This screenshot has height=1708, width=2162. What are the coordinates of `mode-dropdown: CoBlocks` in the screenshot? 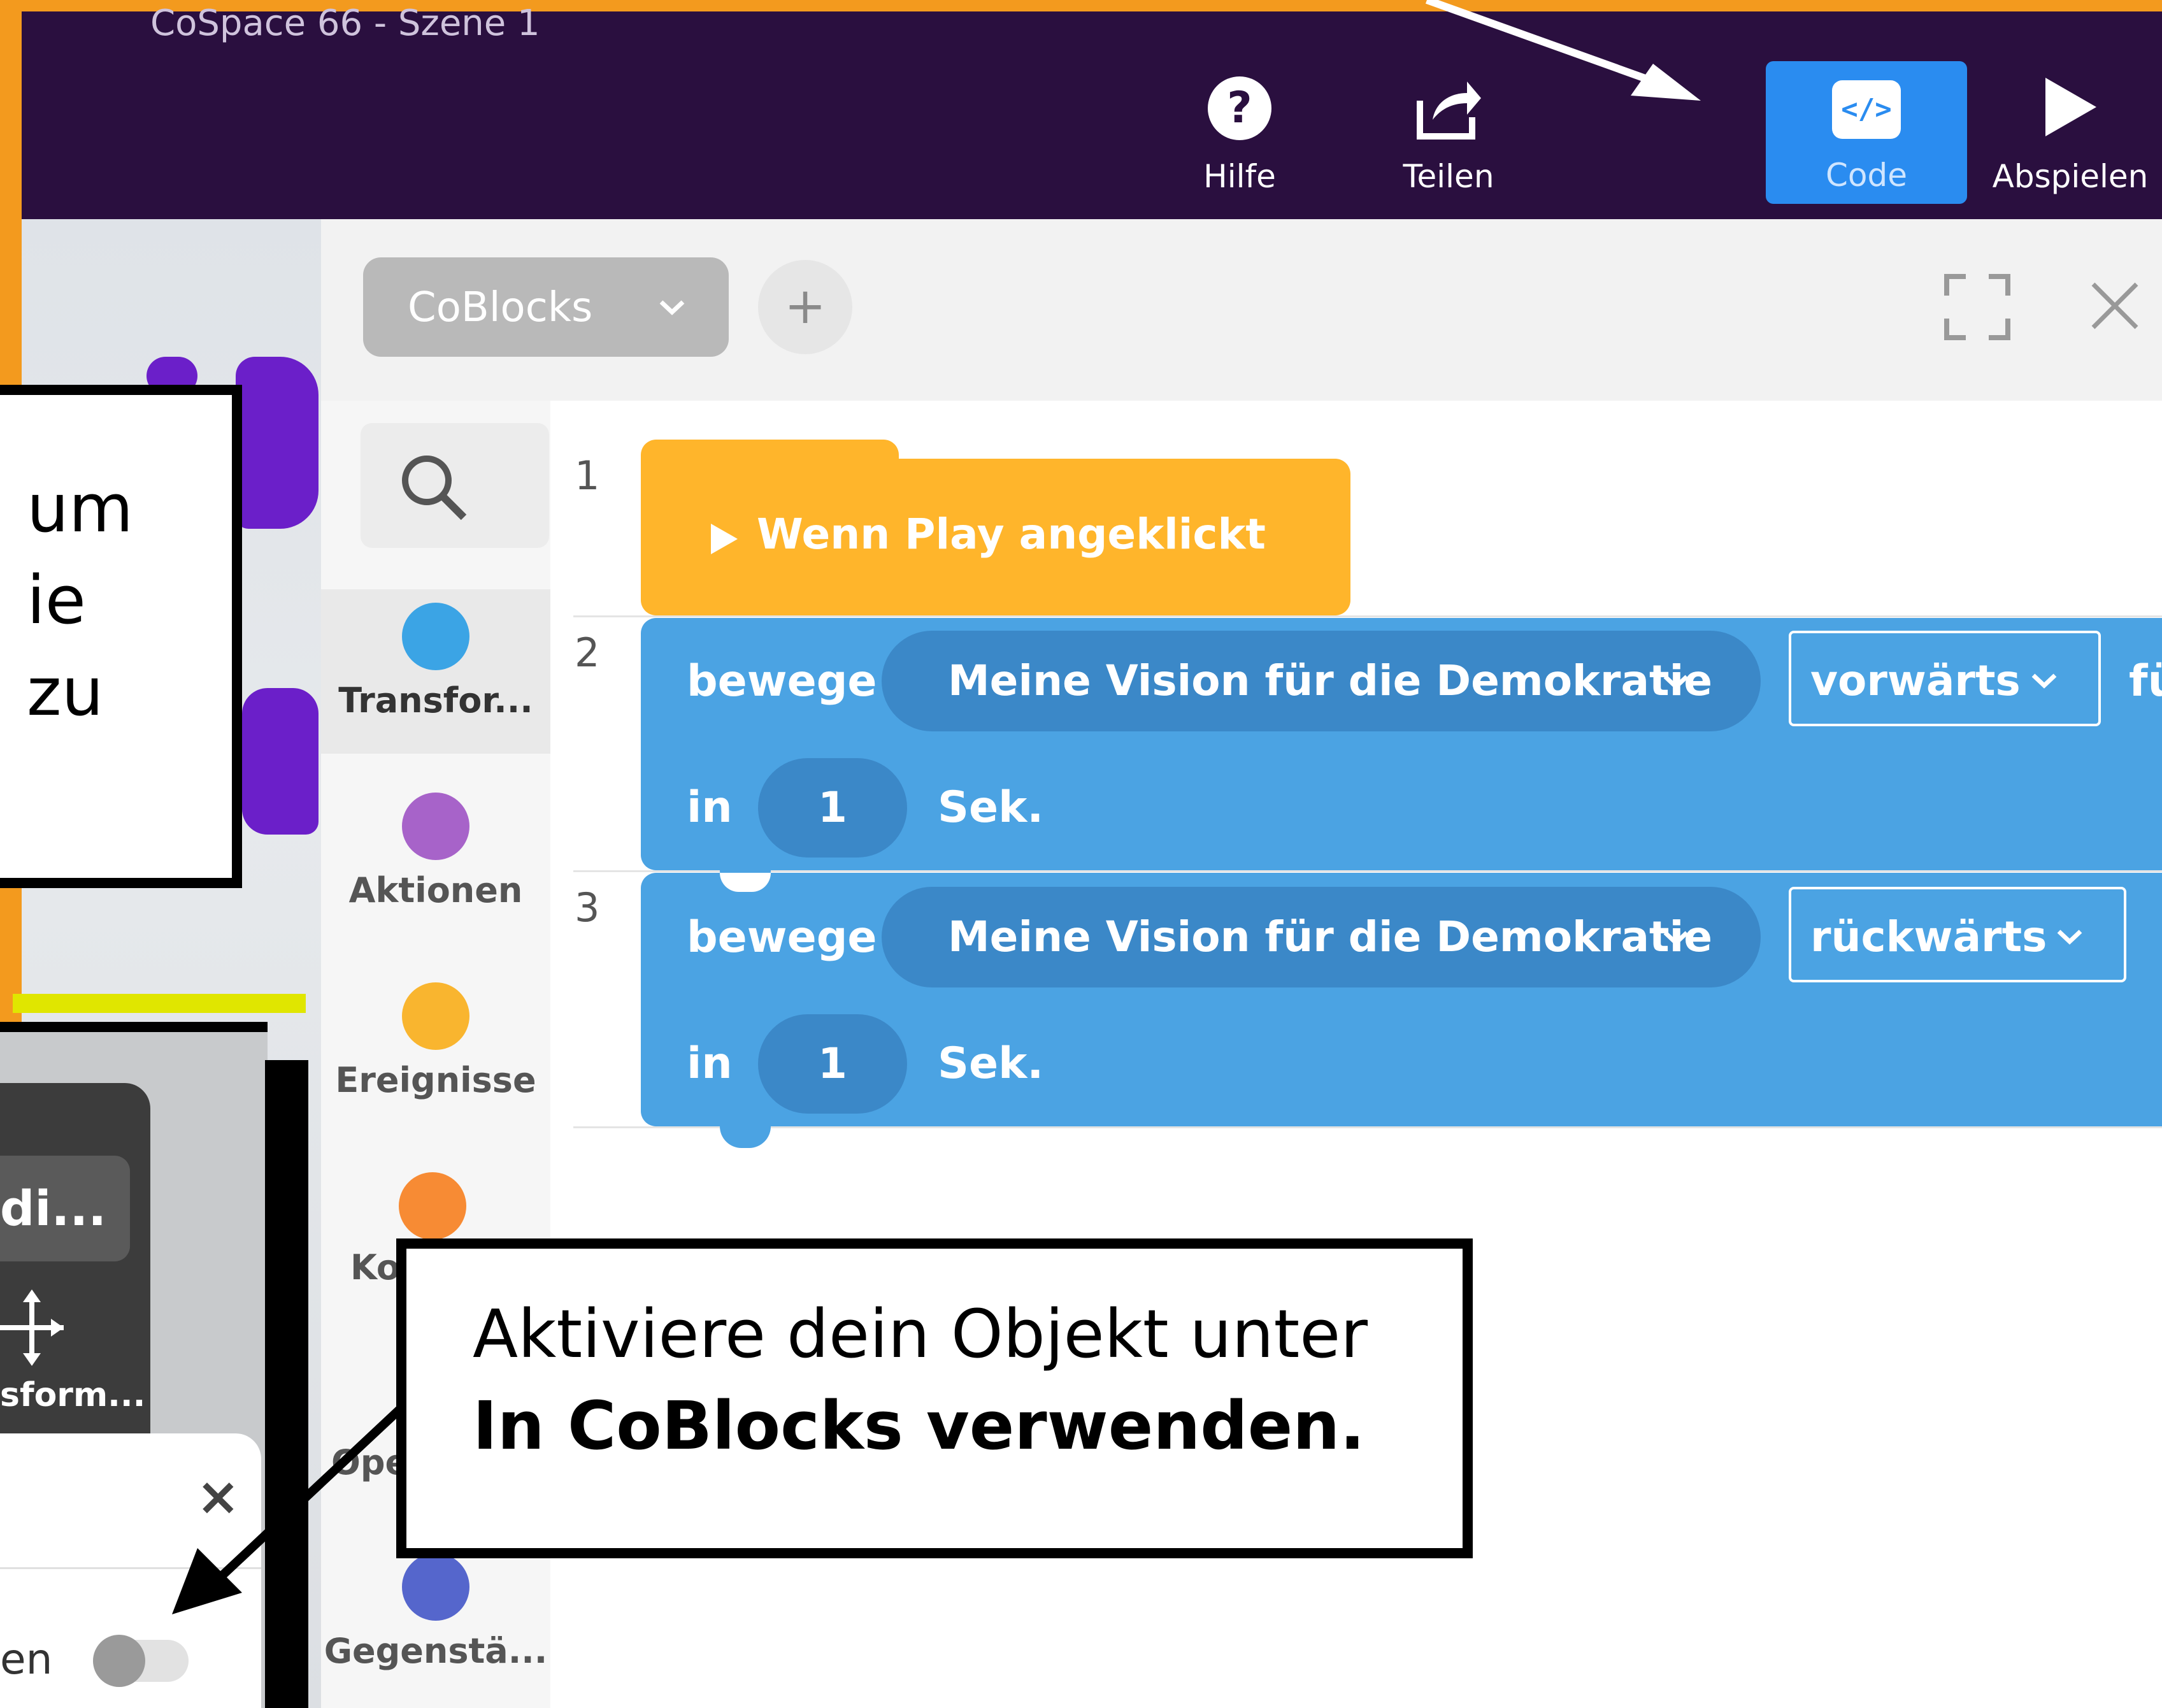 It's located at (546, 307).